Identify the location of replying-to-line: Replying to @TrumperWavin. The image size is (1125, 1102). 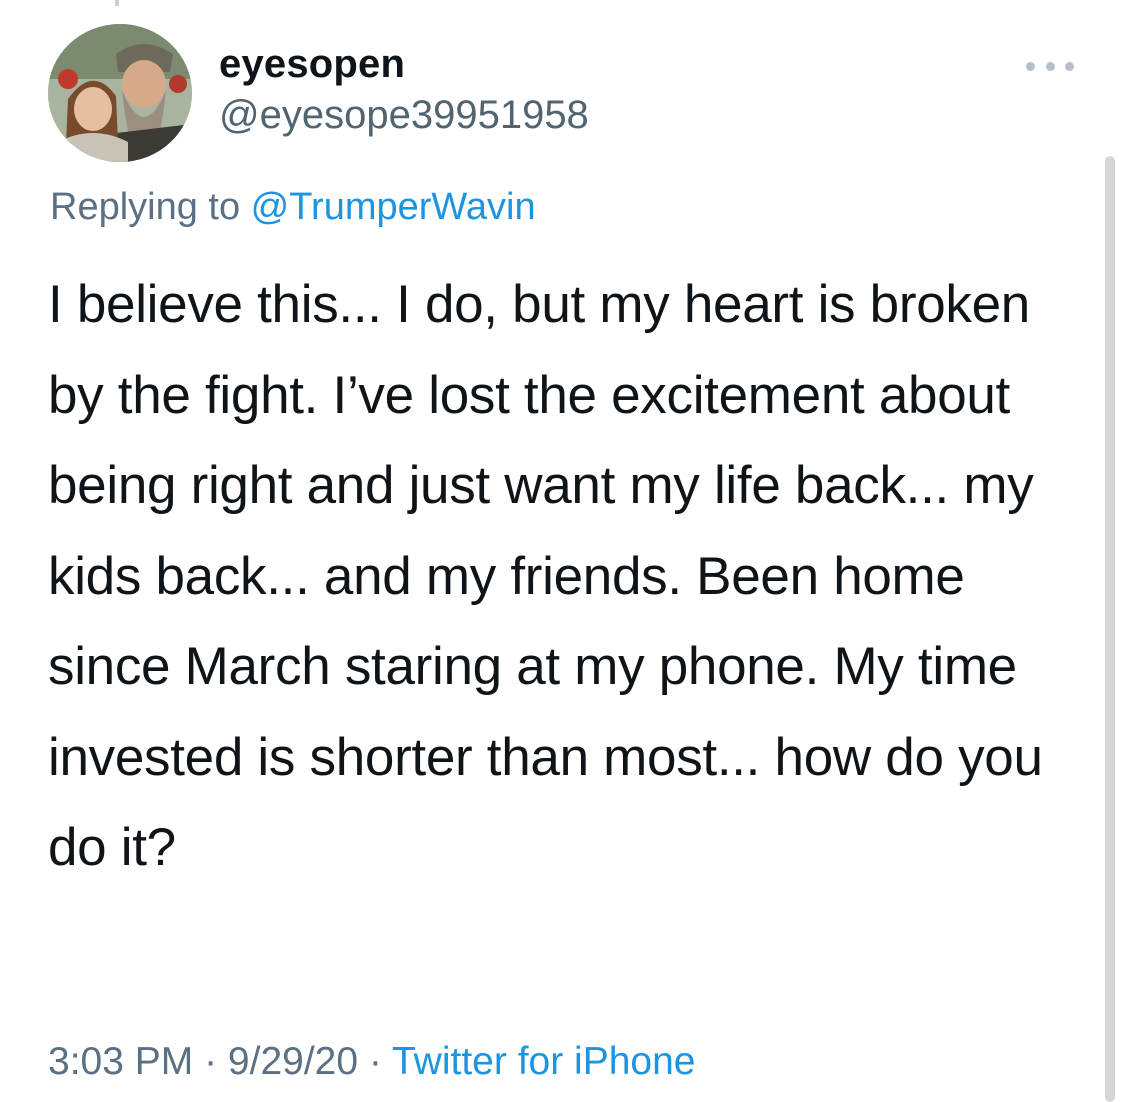
(293, 207).